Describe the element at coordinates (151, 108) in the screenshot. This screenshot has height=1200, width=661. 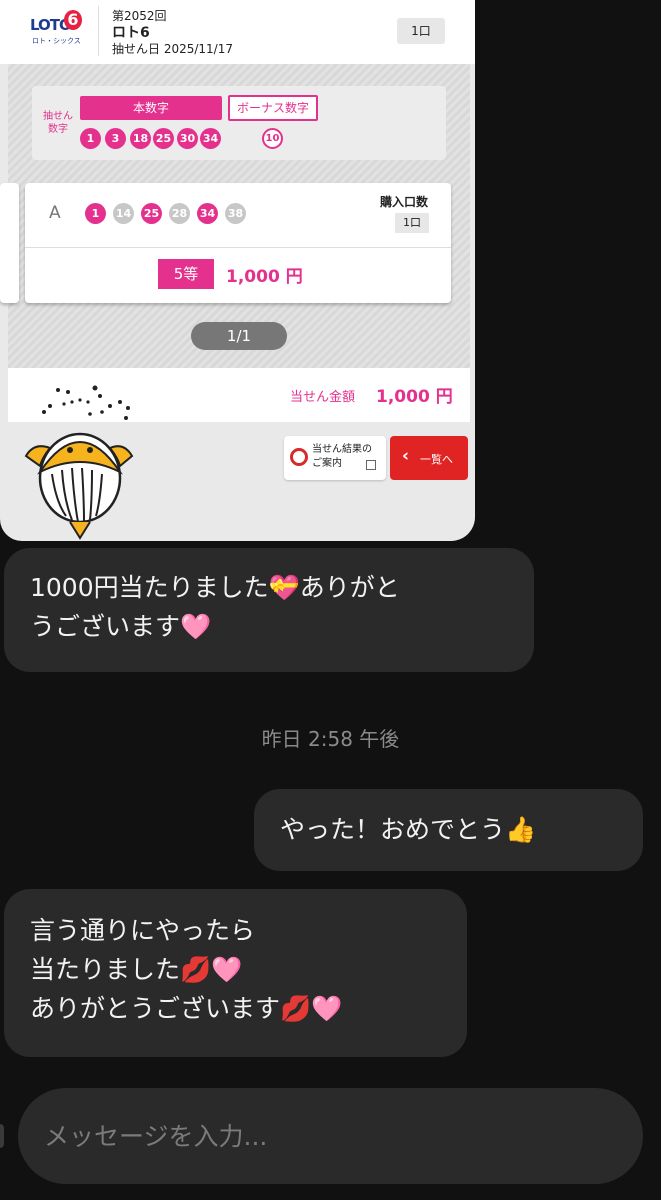
I see `main-numbers-tag: 本数字` at that location.